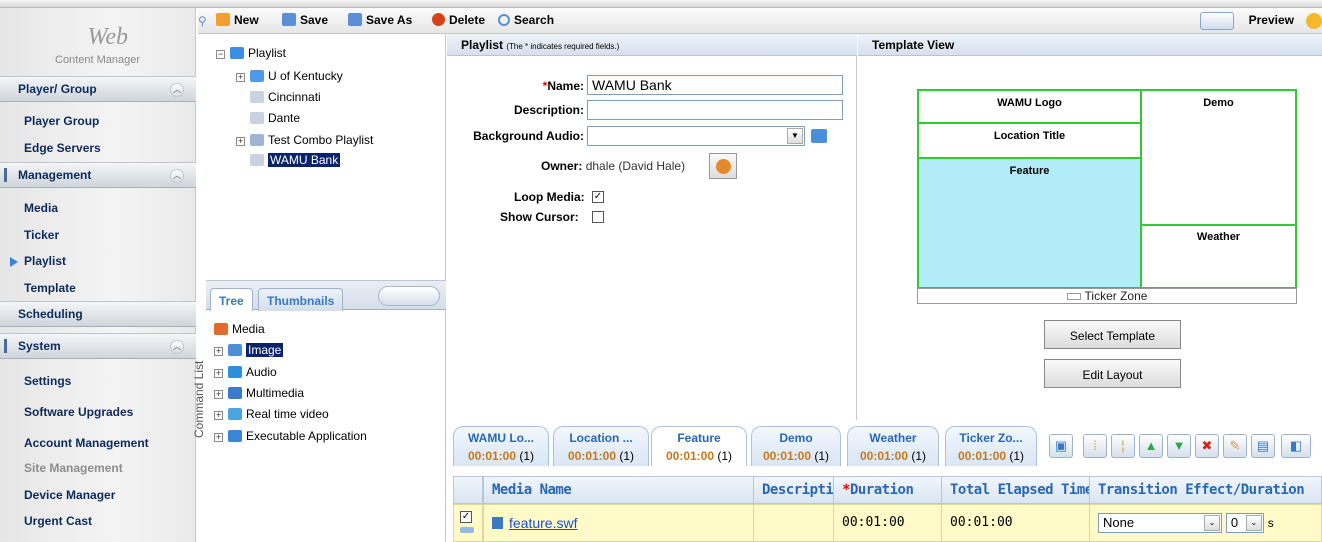 This screenshot has height=542, width=1322. Describe the element at coordinates (259, 393) in the screenshot. I see `media-tree-item: + Multimedia` at that location.